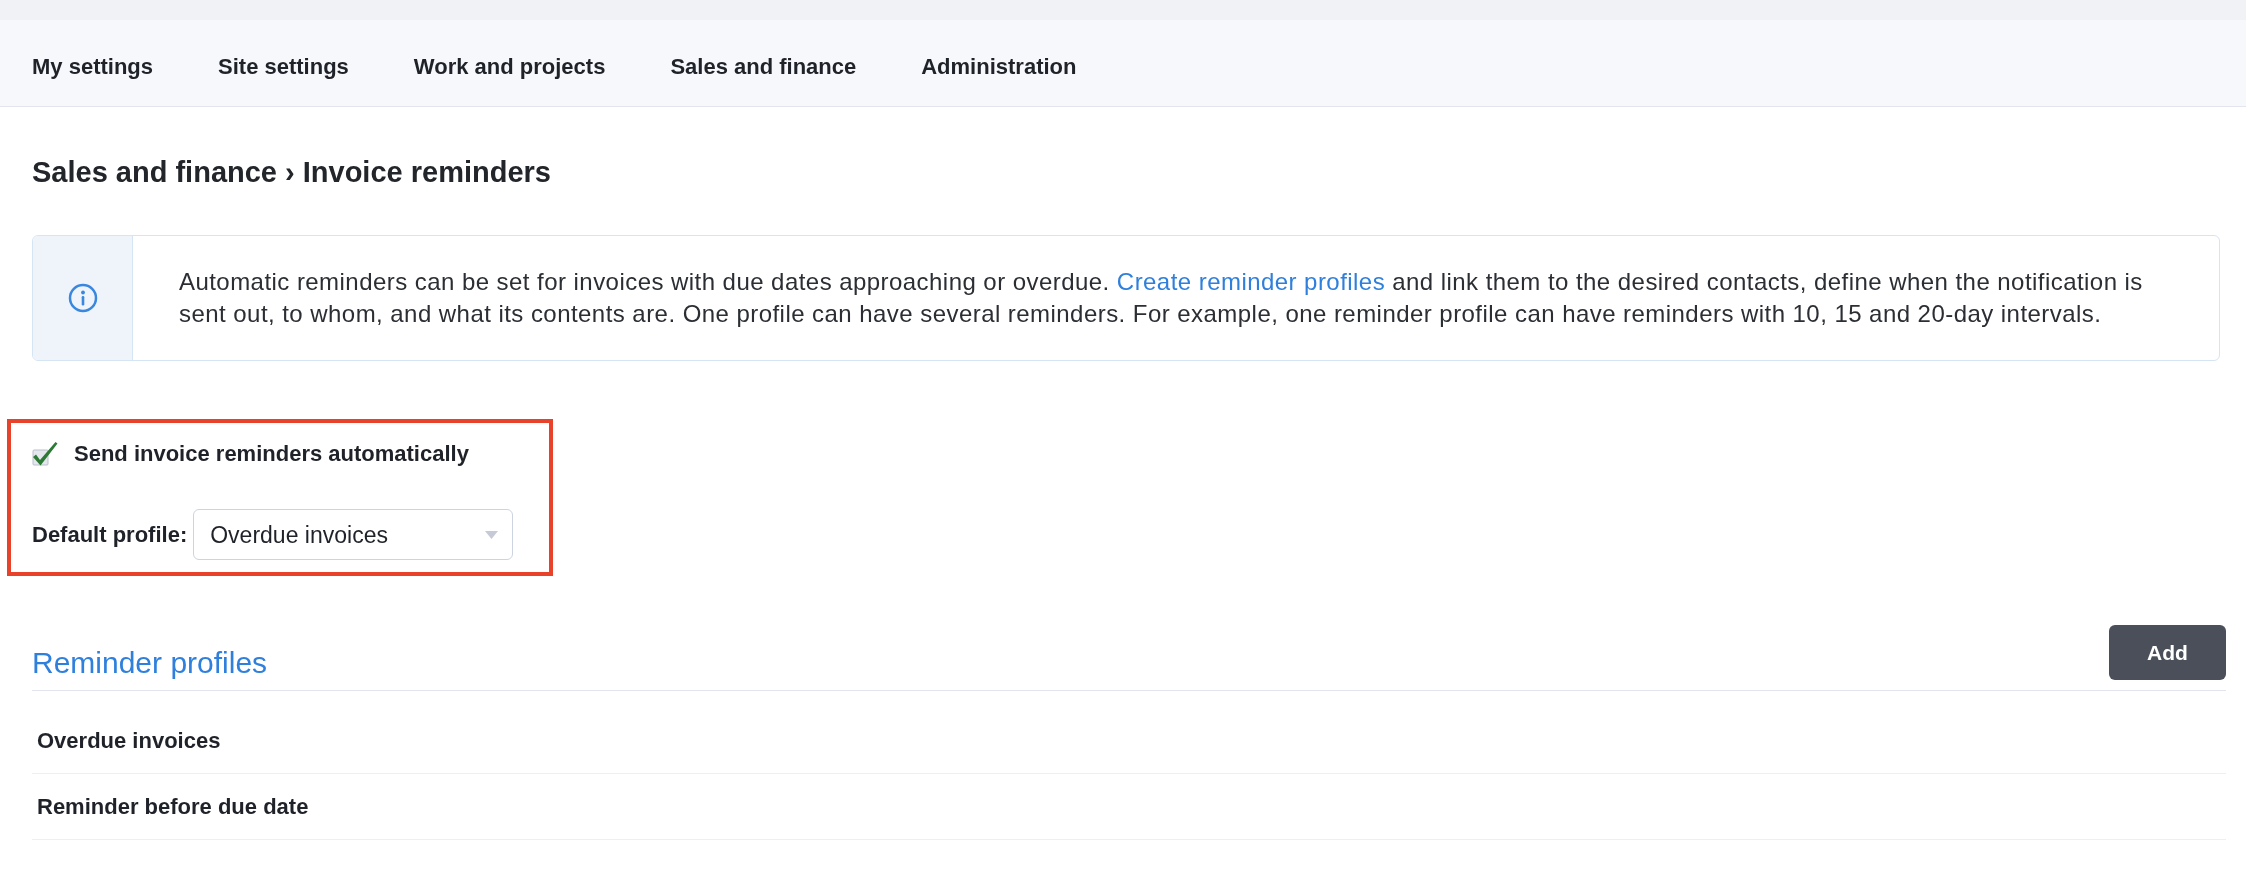 Image resolution: width=2246 pixels, height=874 pixels. Describe the element at coordinates (509, 67) in the screenshot. I see `nav-link: Work and projects` at that location.